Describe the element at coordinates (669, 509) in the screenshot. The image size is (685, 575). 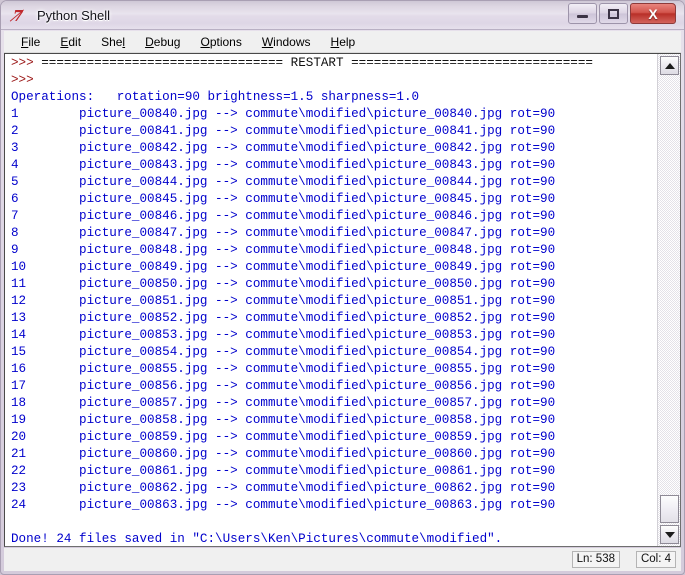
I see `scrollbar-thumb` at that location.